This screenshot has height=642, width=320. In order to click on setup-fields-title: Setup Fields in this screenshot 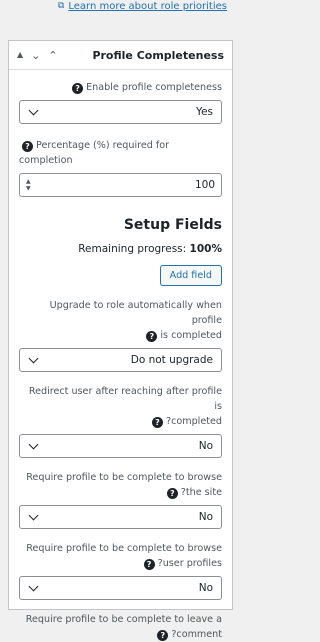, I will do `click(172, 225)`.